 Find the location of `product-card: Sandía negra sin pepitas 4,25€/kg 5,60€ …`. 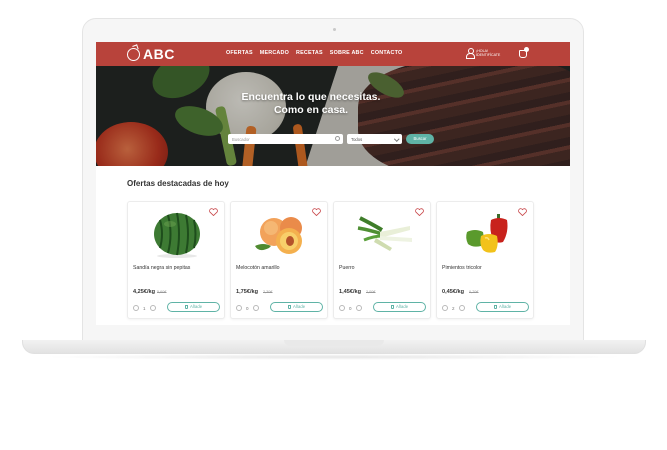

product-card: Sandía negra sin pepitas 4,25€/kg 5,60€ … is located at coordinates (176, 260).